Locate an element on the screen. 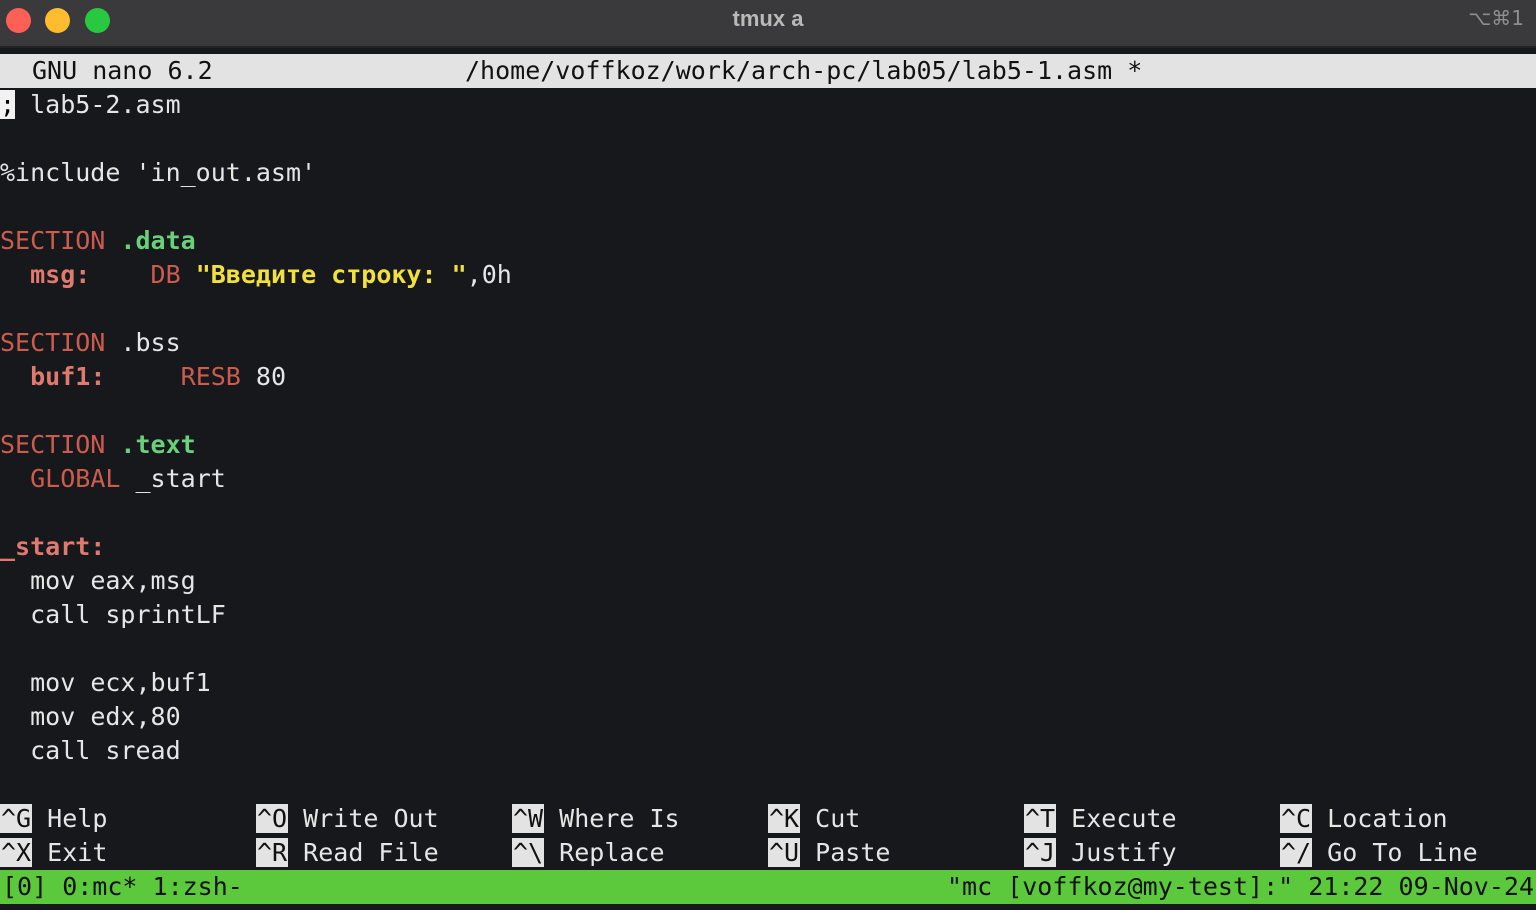 The width and height of the screenshot is (1536, 910). shortcut-help: ^G Help is located at coordinates (53, 819).